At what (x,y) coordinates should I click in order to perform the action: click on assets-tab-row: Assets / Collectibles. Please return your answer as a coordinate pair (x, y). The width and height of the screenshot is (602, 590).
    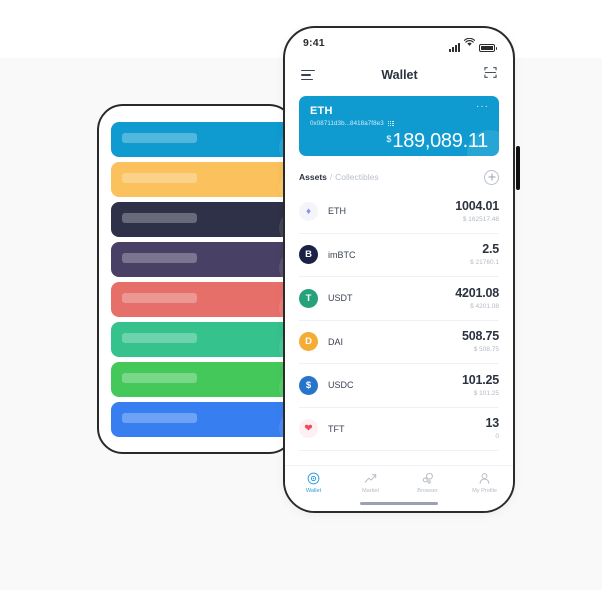
    Looking at the image, I should click on (399, 177).